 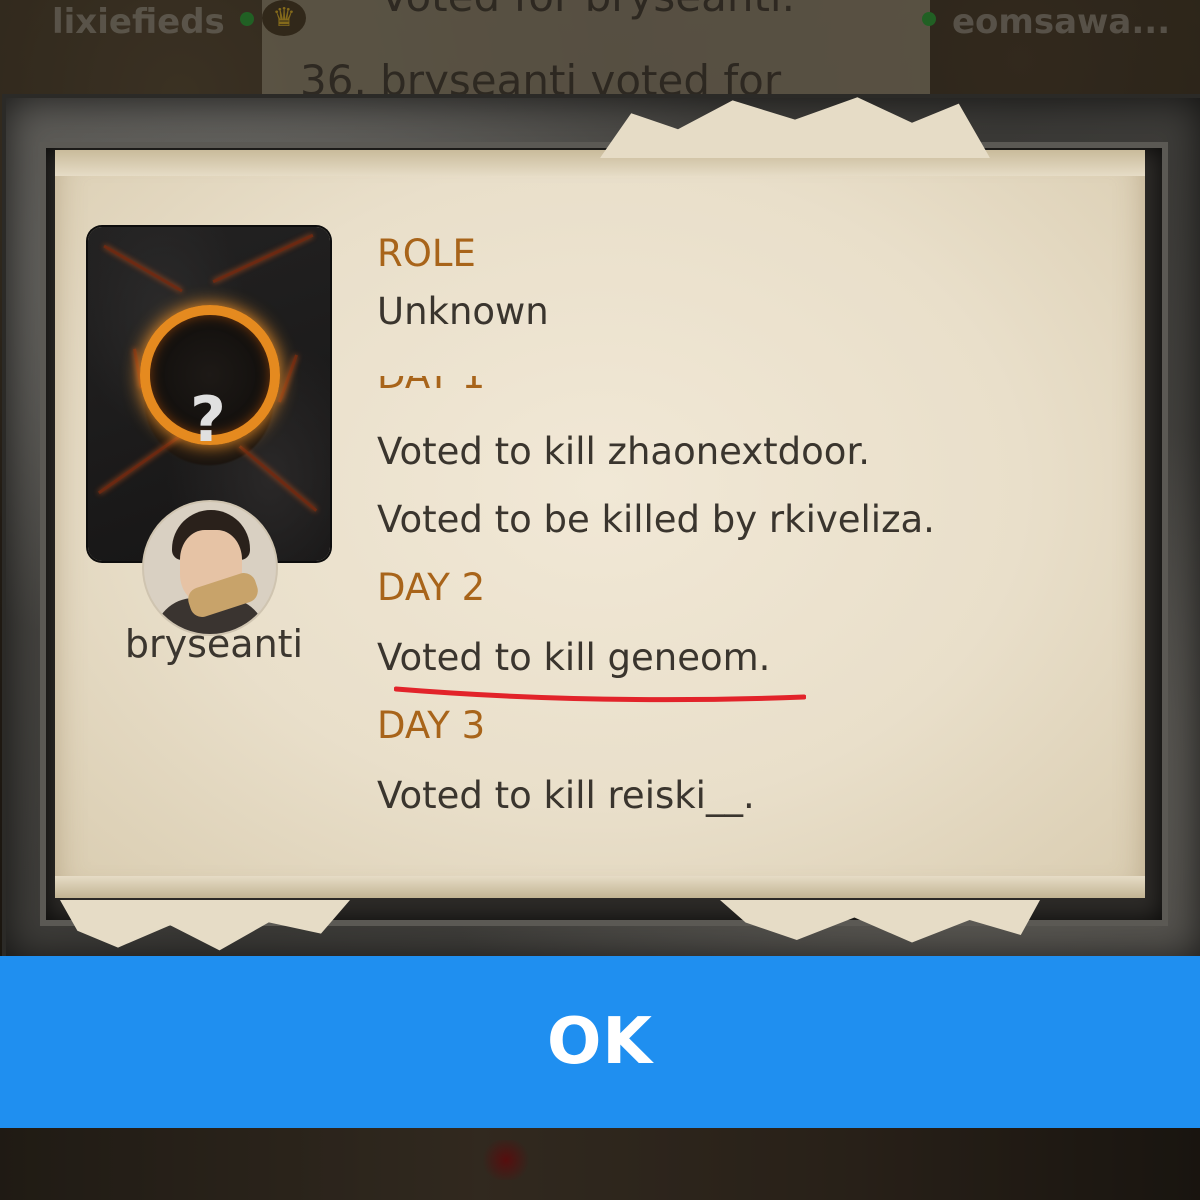 I want to click on day-3-heading: DAY 3, so click(x=431, y=725).